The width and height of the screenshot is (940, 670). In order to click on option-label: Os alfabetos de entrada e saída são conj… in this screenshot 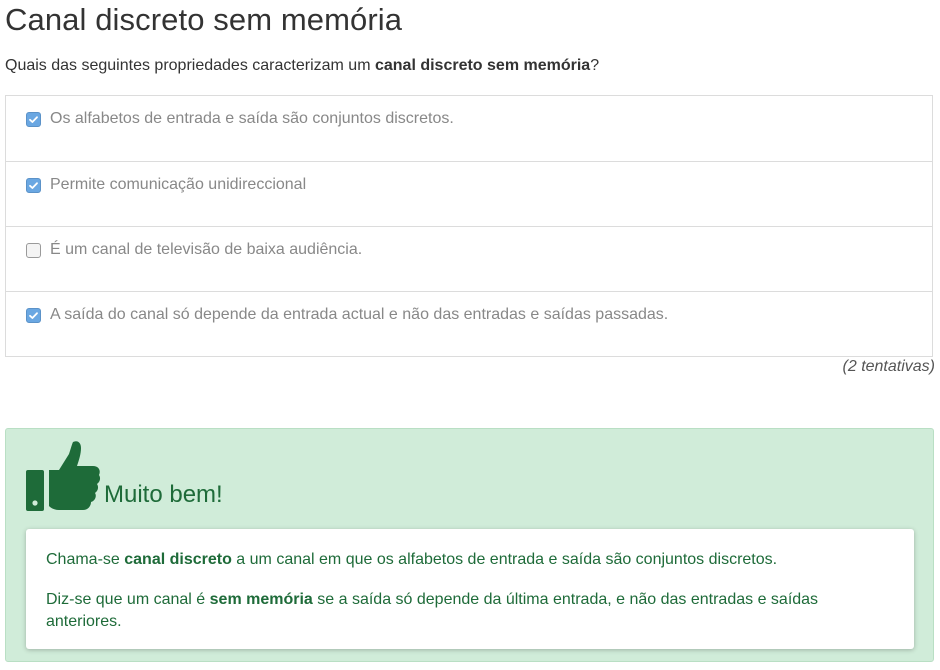, I will do `click(252, 118)`.